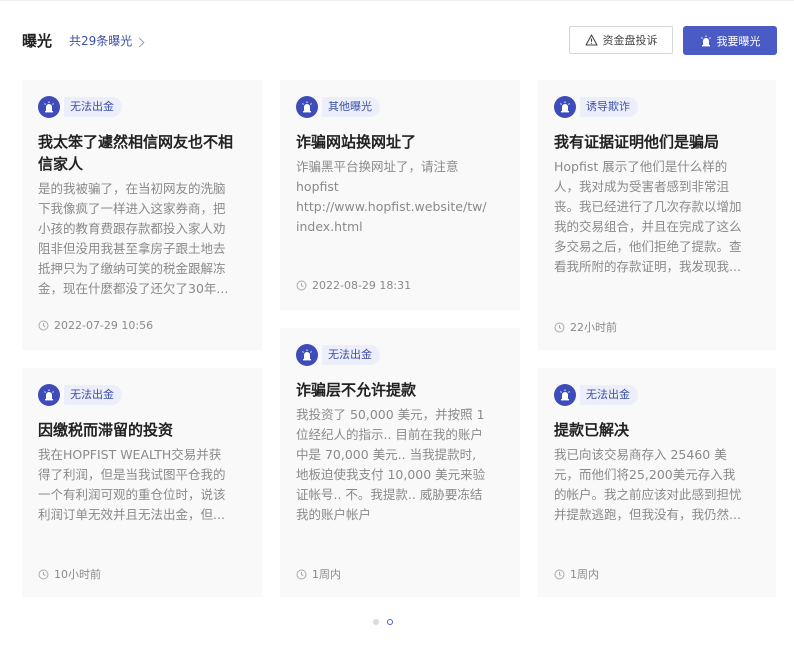  I want to click on timestamp-text: 22小时前, so click(593, 327).